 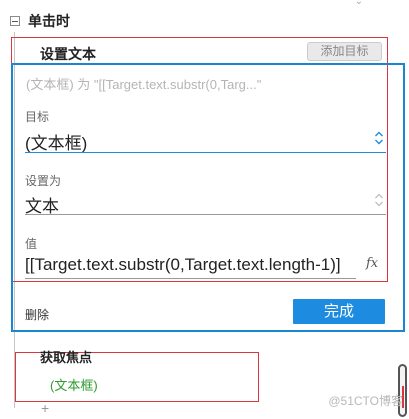 I want to click on target-underline, so click(x=205, y=152).